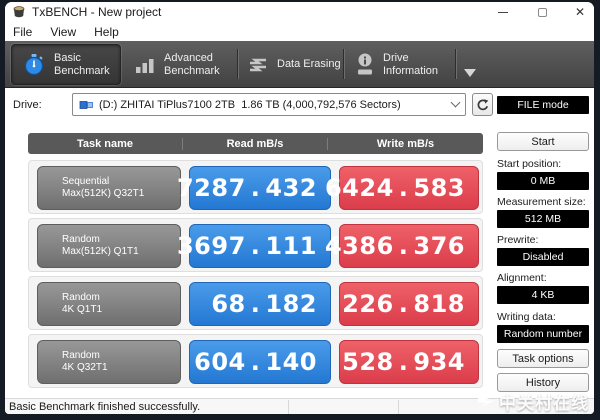 This screenshot has height=420, width=600. Describe the element at coordinates (543, 257) in the screenshot. I see `prewrite-value: Disabled` at that location.